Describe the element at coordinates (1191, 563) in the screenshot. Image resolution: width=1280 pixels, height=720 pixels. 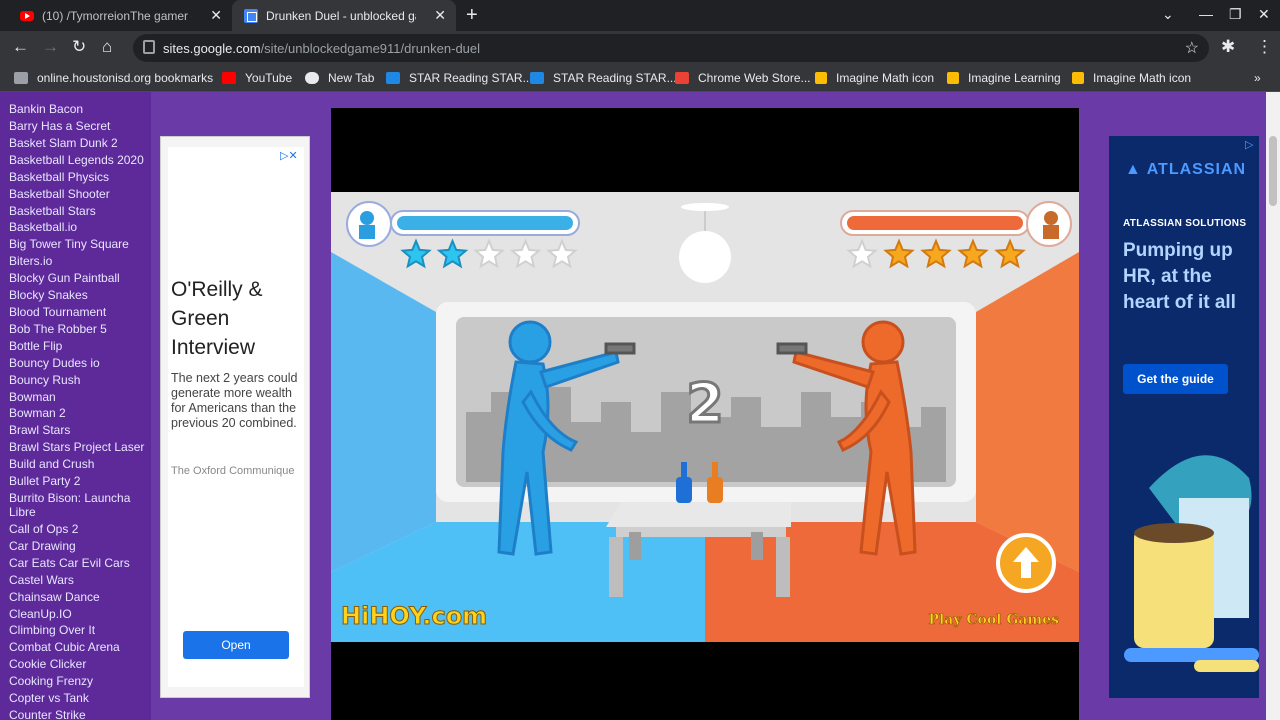
I see `ad-illustration` at that location.